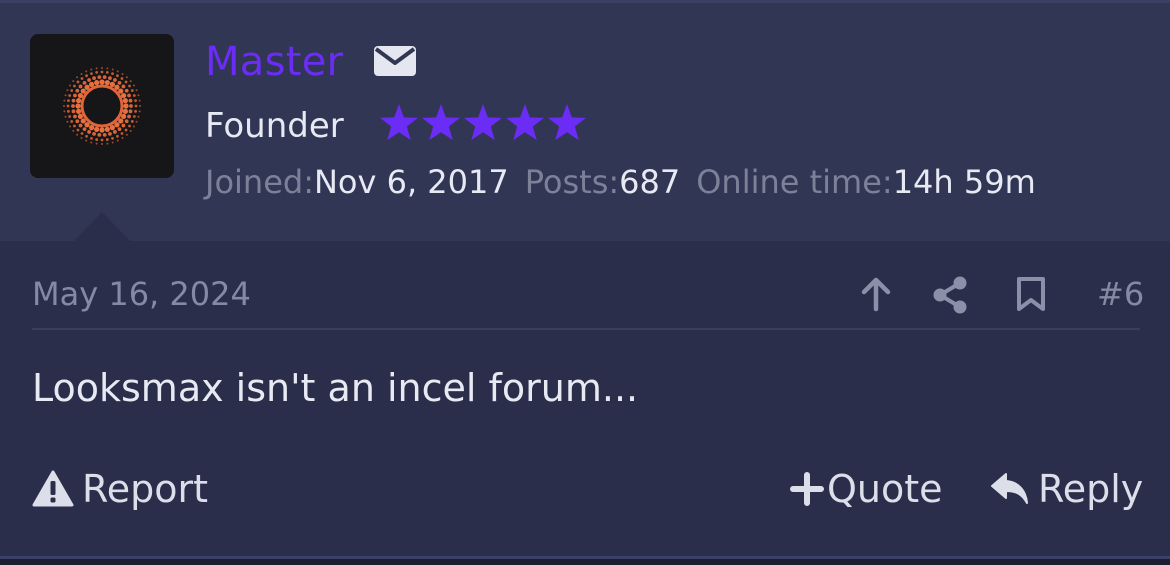  Describe the element at coordinates (53, 488) in the screenshot. I see `warning-icon` at that location.